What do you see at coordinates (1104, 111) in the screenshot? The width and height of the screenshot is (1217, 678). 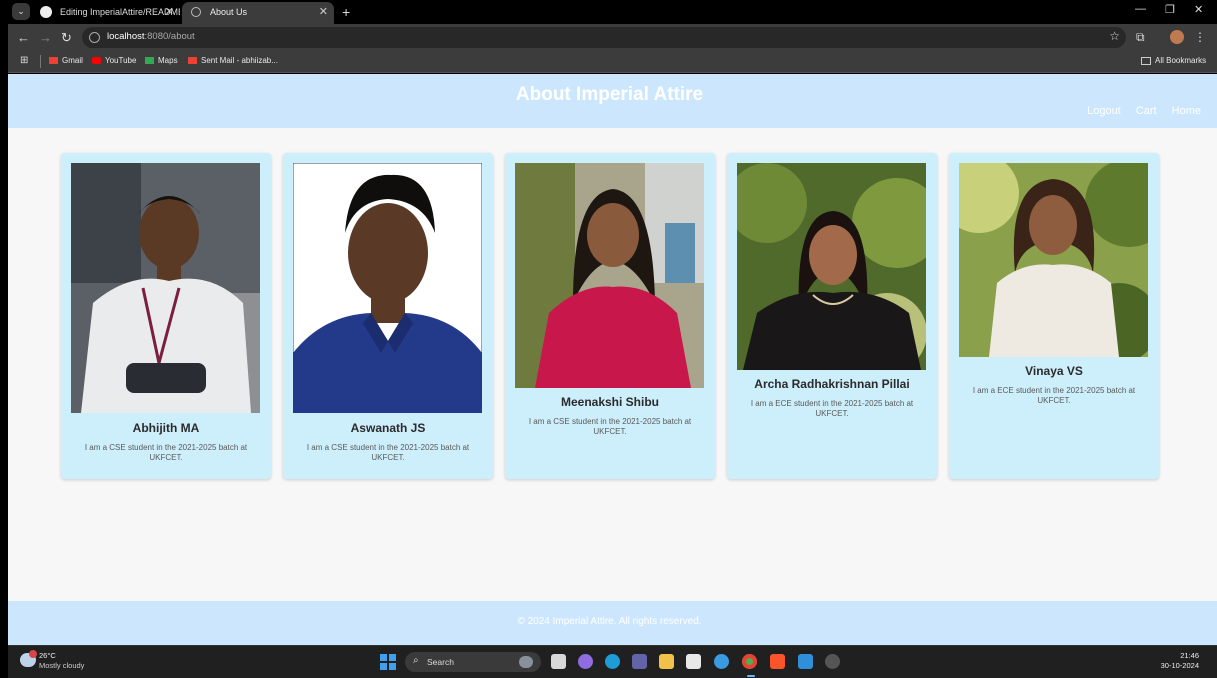 I see `nav-logout: Logout` at bounding box center [1104, 111].